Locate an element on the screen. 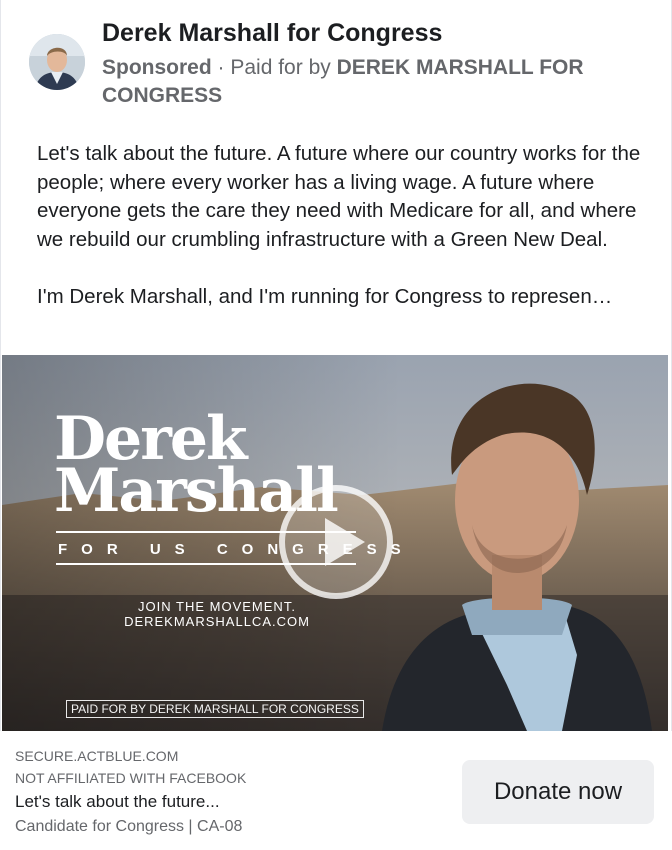  donate-now-button: Donate now is located at coordinates (558, 792).